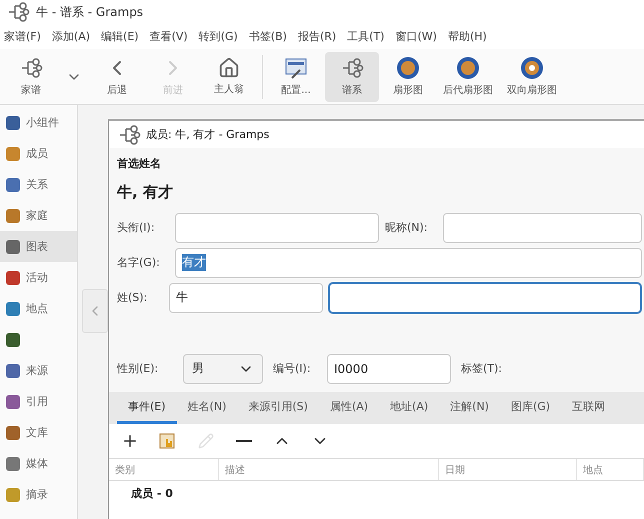  I want to click on tab: 互联网, so click(588, 408).